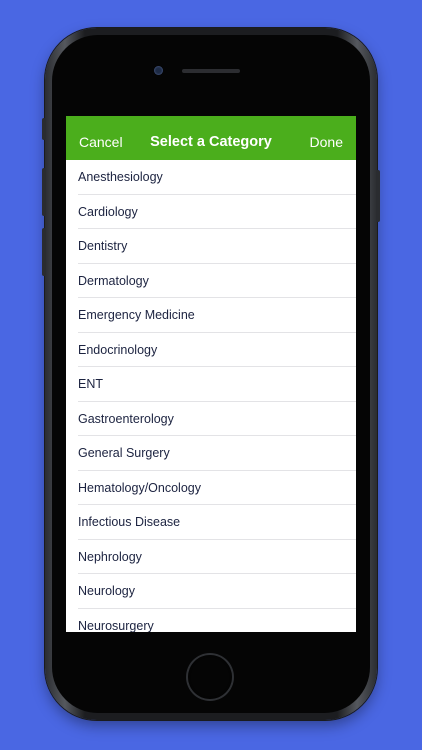 This screenshot has width=422, height=750. What do you see at coordinates (44, 129) in the screenshot?
I see `mute-switch` at bounding box center [44, 129].